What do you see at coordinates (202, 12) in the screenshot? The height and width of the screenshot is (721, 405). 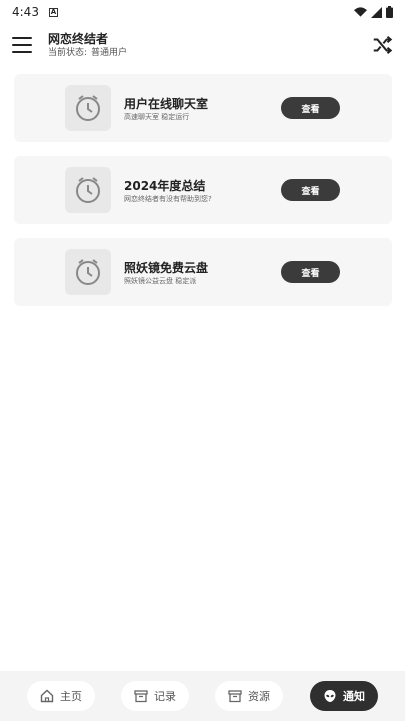 I see `status-bar: 4:43 A` at bounding box center [202, 12].